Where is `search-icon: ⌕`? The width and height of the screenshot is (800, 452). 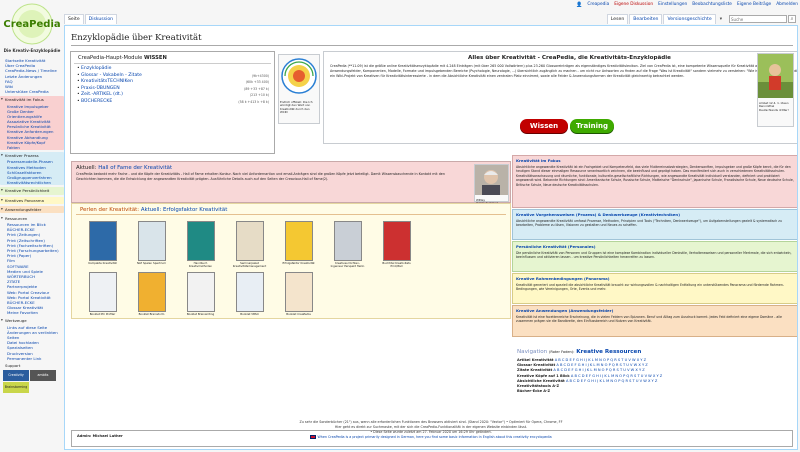
search-icon: ⌕ is located at coordinates (792, 19).